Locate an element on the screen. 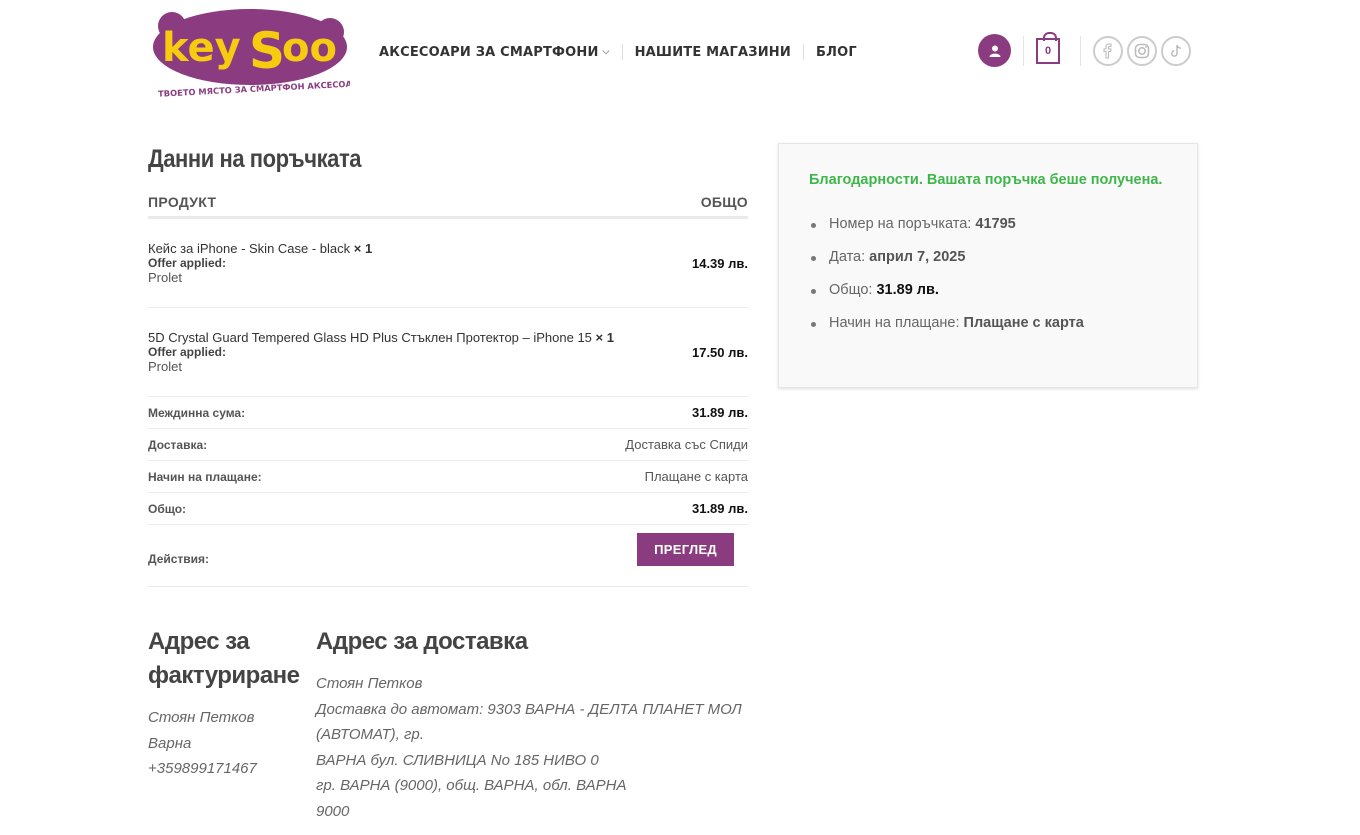 The width and height of the screenshot is (1360, 835). instagram-icon is located at coordinates (1142, 50).